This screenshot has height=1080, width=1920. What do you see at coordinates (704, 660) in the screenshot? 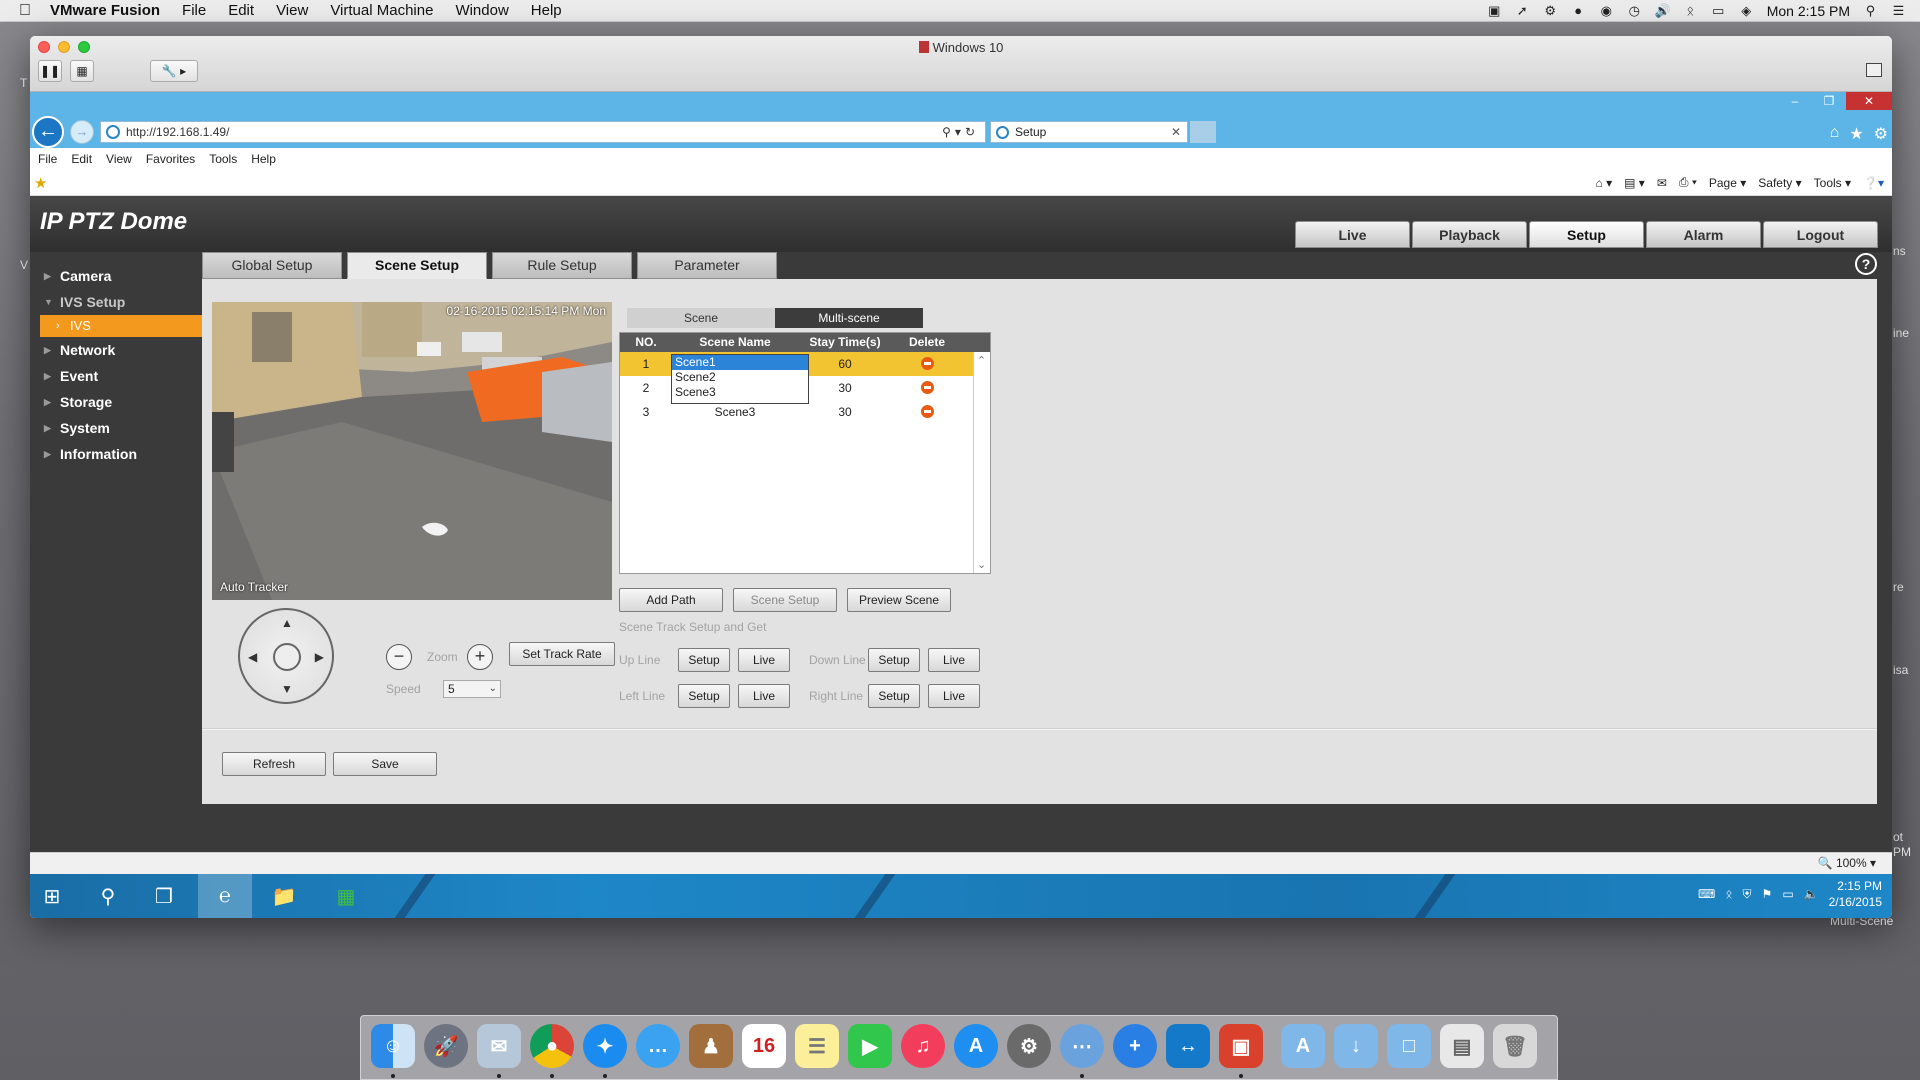
I see `up-line-setup-button: Setup` at bounding box center [704, 660].